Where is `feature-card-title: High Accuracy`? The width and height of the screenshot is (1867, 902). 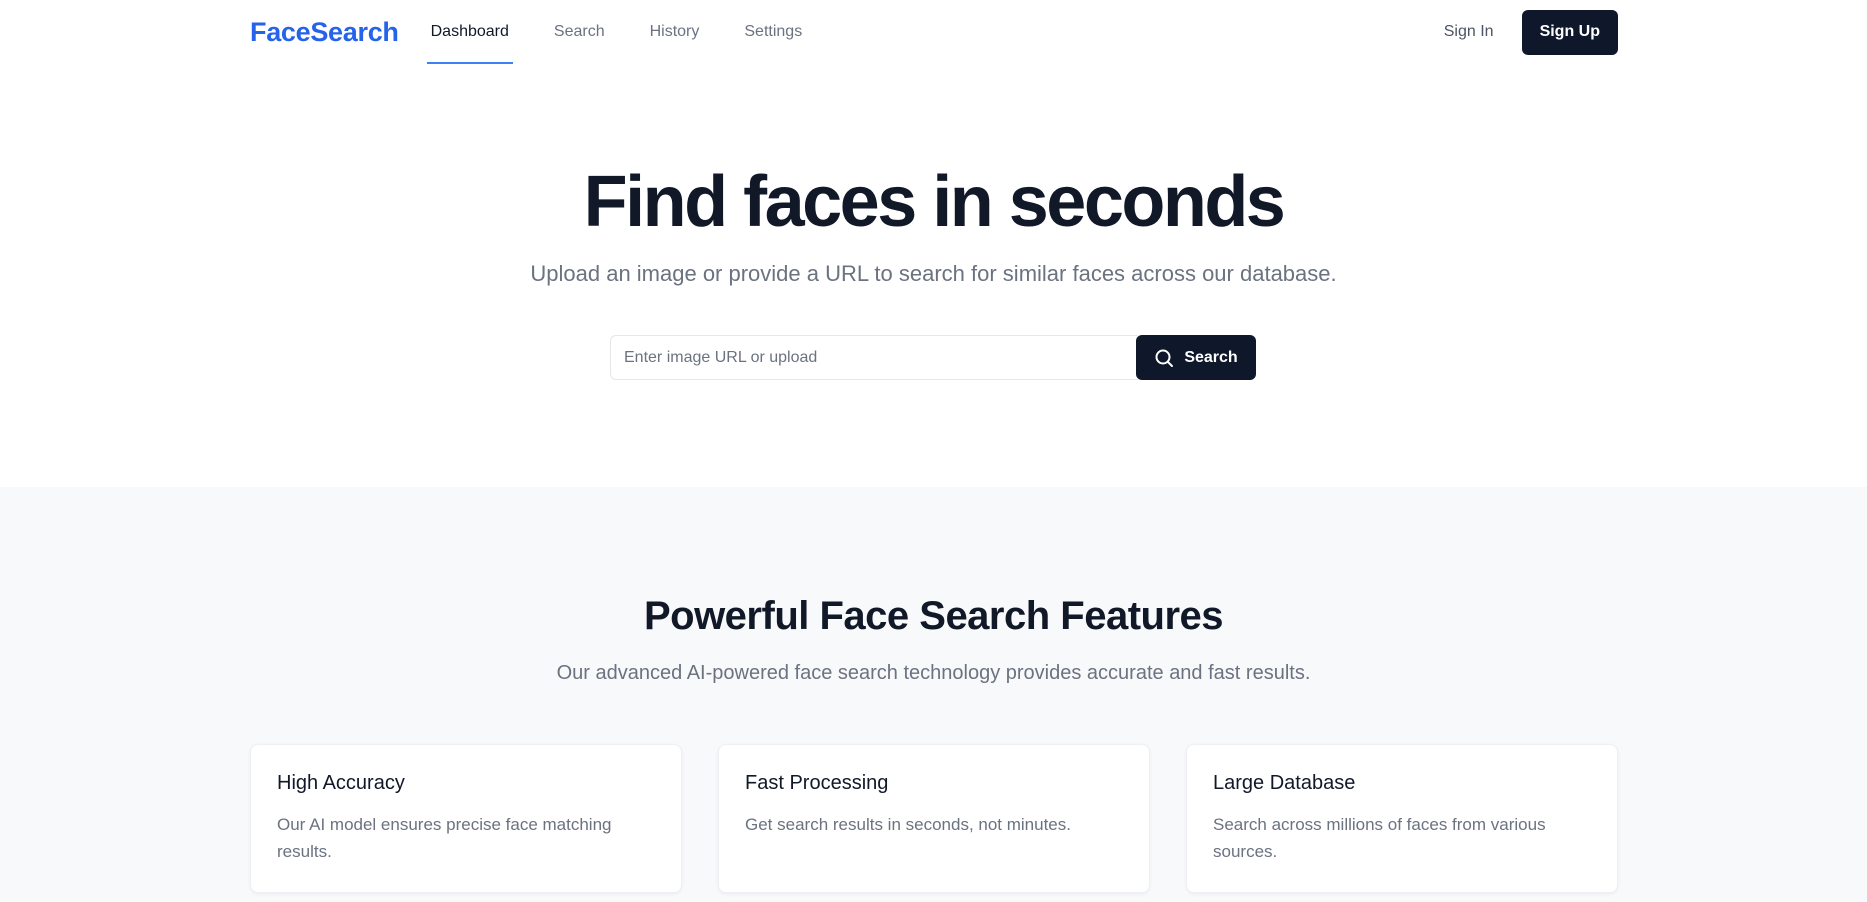 feature-card-title: High Accuracy is located at coordinates (341, 783).